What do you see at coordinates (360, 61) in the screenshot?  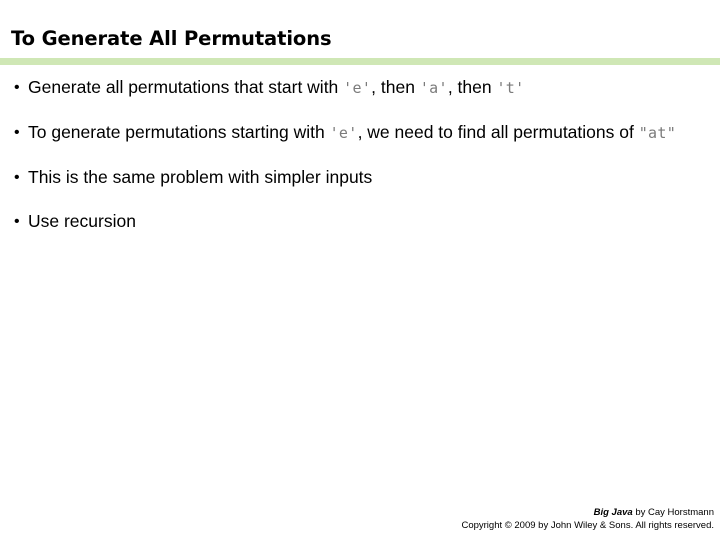 I see `title-underline-rule` at bounding box center [360, 61].